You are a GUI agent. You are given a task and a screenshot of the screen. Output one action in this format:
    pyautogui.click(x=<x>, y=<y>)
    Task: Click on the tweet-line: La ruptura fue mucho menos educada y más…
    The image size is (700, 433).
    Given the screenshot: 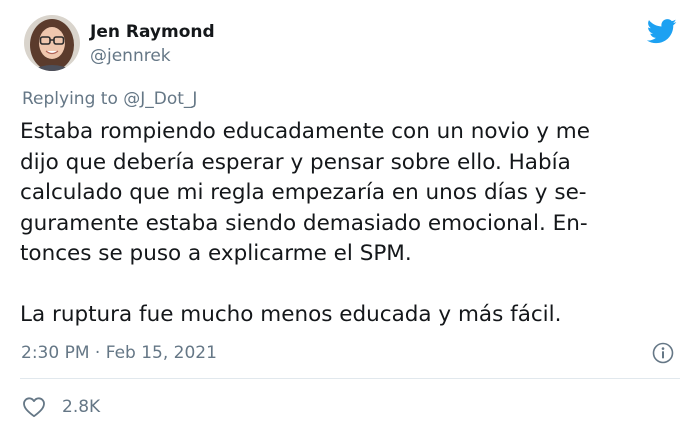 What is the action you would take?
    pyautogui.click(x=291, y=314)
    